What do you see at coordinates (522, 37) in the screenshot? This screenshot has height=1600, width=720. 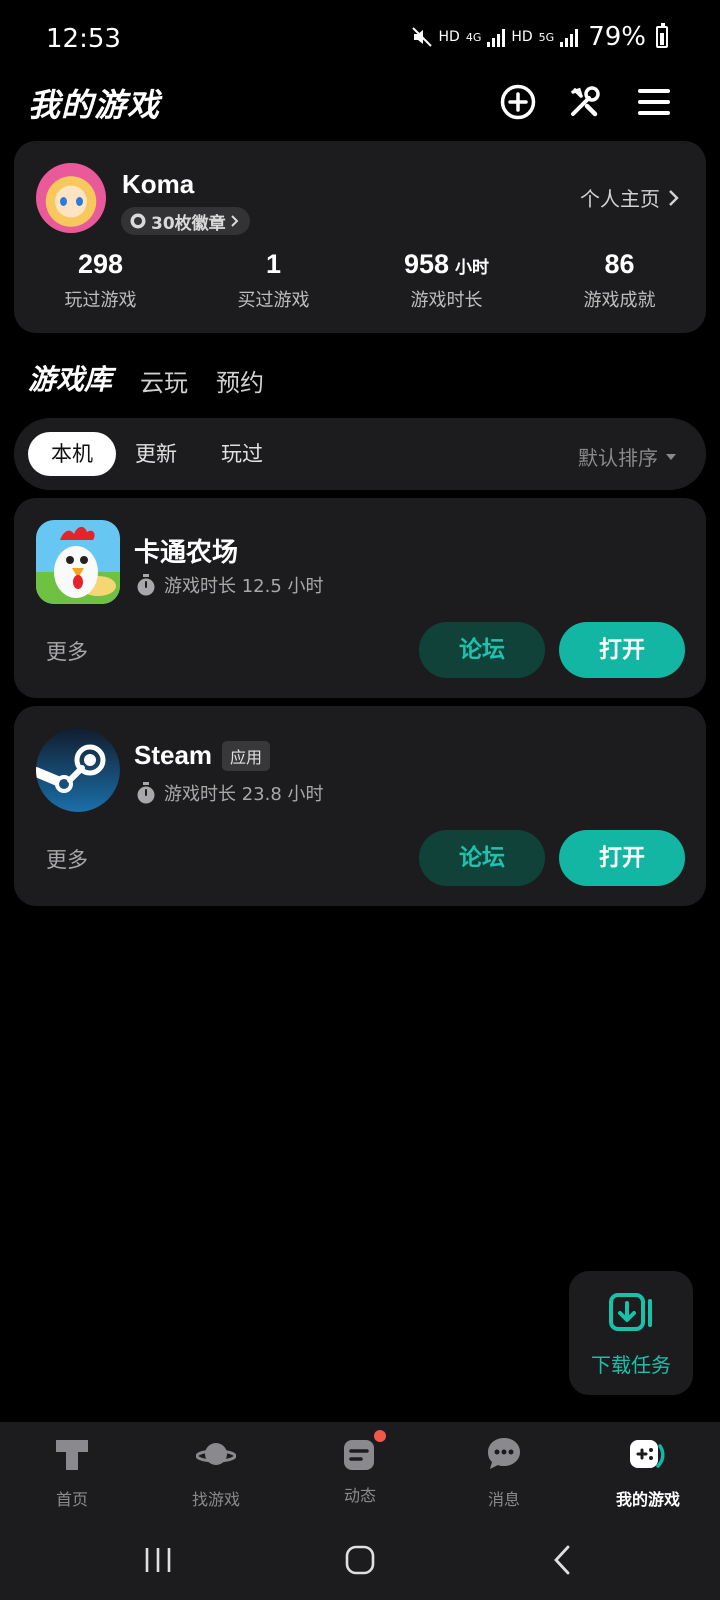 I see `hd-label-2: HD` at bounding box center [522, 37].